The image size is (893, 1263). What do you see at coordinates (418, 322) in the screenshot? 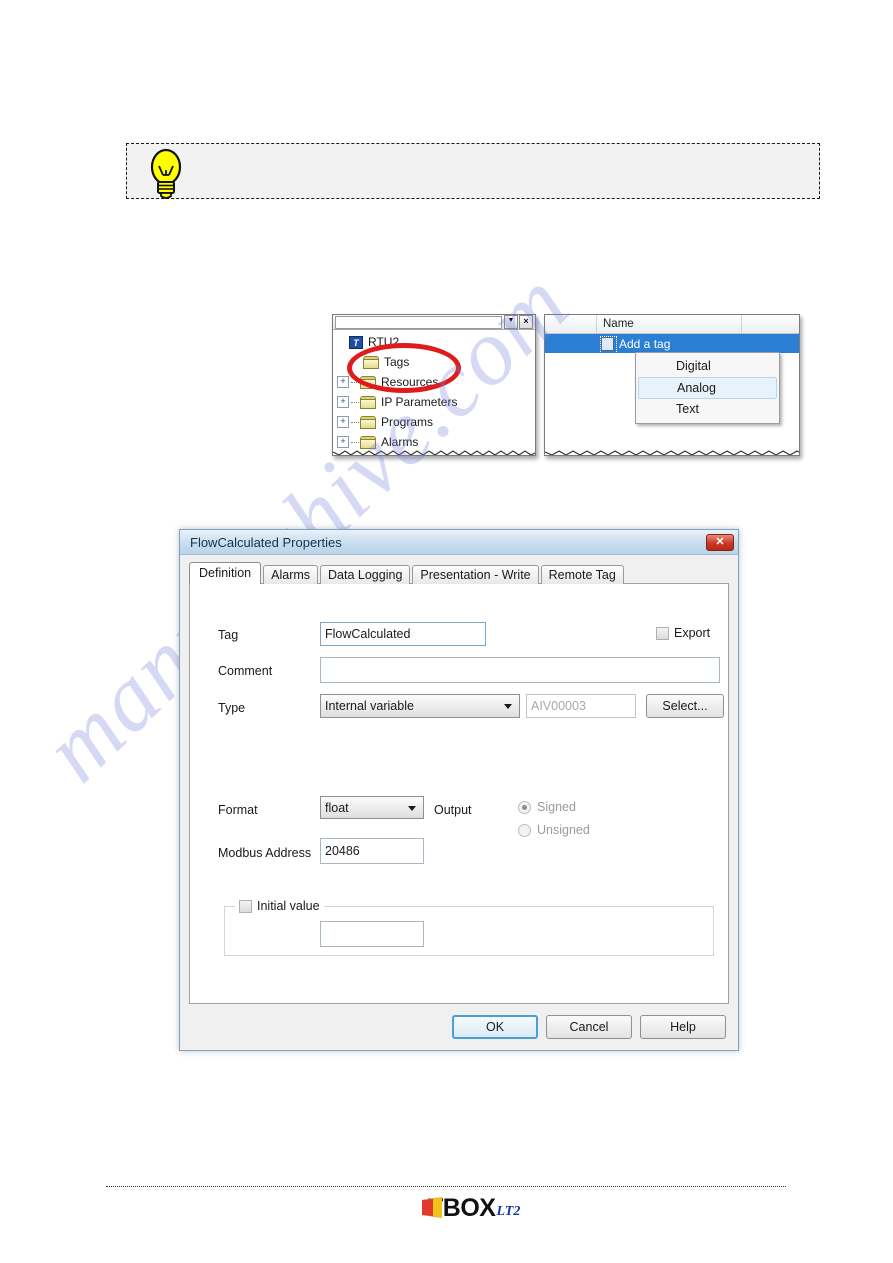
I see `tree-filter-combo` at bounding box center [418, 322].